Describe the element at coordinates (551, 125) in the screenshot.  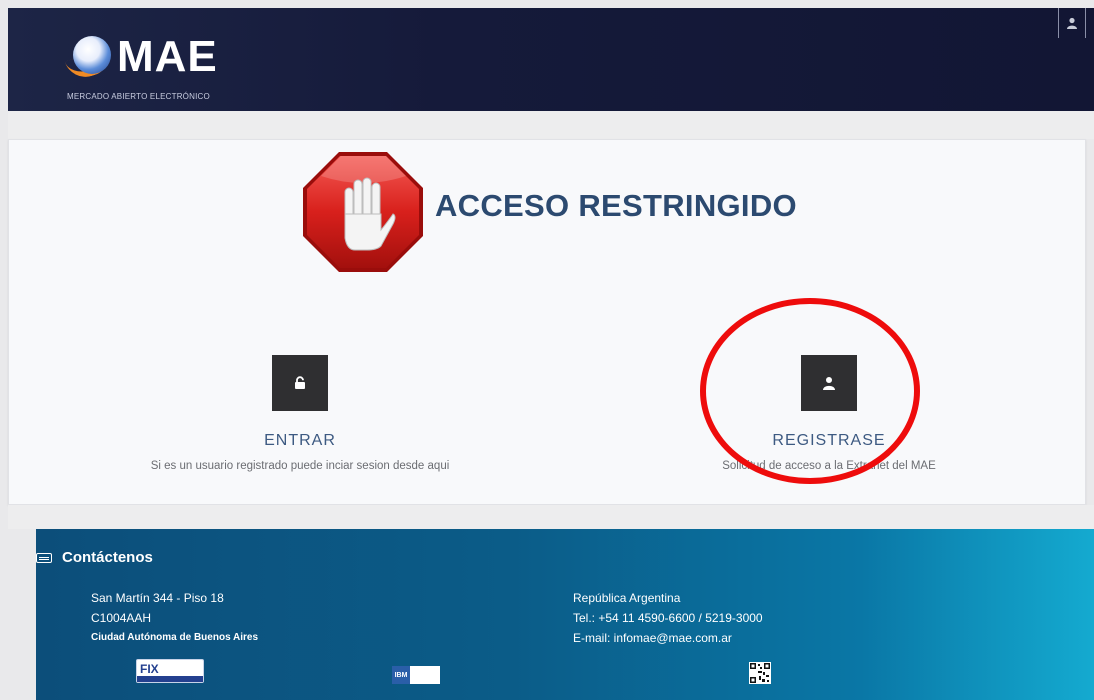
I see `header-band` at that location.